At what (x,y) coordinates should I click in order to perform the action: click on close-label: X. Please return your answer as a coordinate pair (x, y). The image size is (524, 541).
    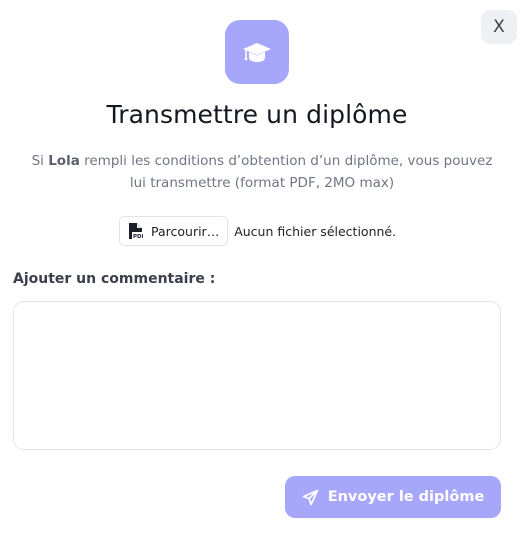
    Looking at the image, I should click on (499, 27).